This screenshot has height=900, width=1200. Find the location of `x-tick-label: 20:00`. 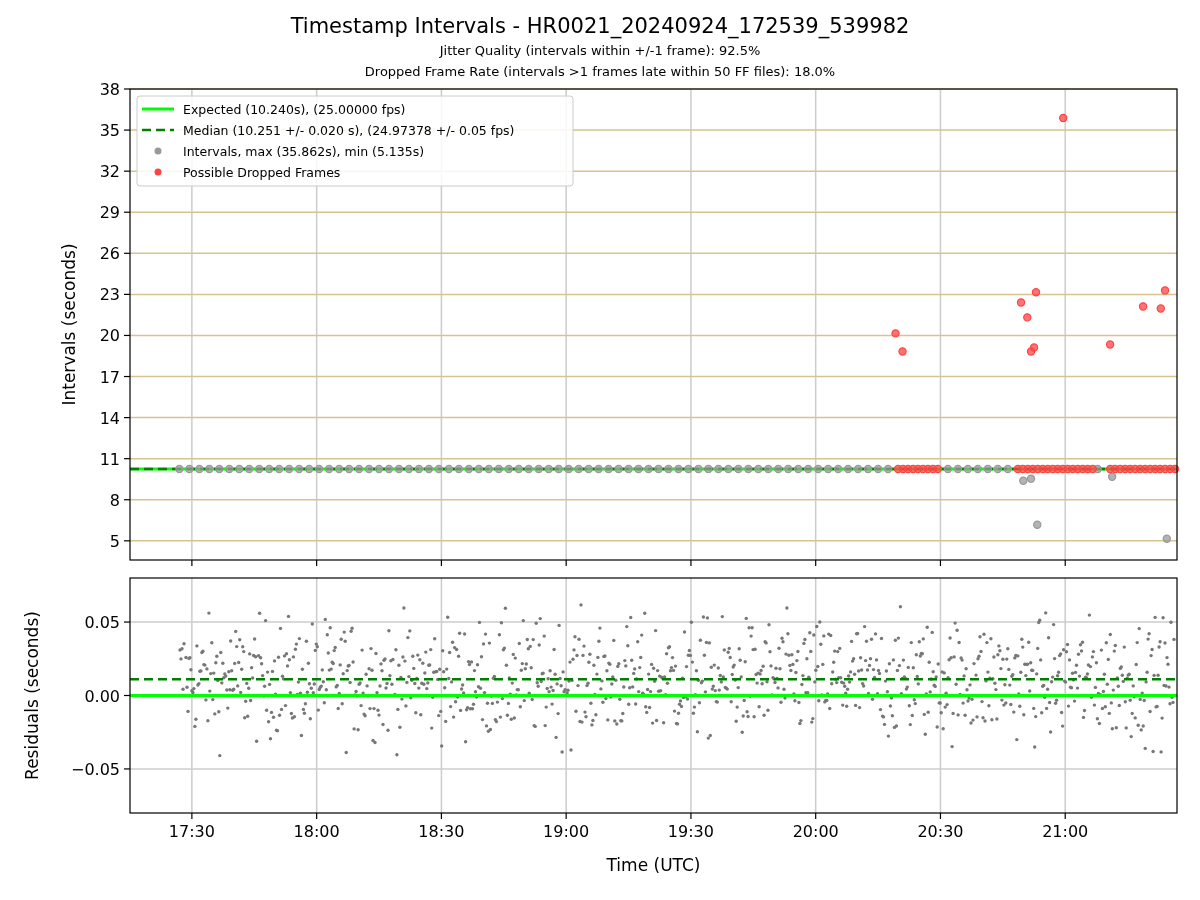

x-tick-label: 20:00 is located at coordinates (815, 831).